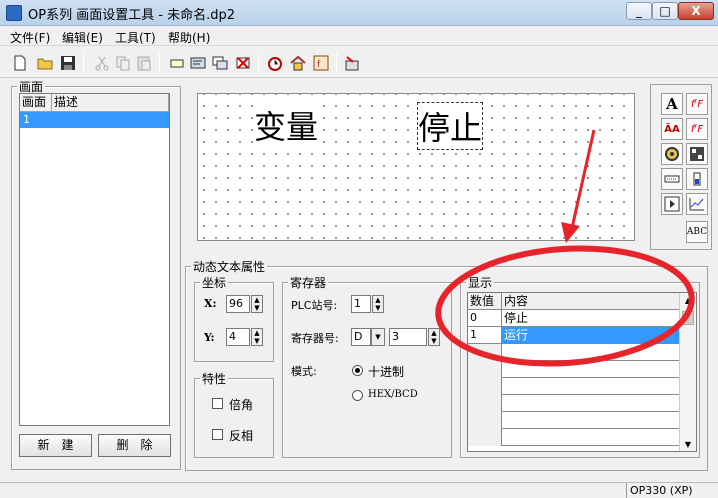 Image resolution: width=718 pixels, height=498 pixels. I want to click on double-size-label: 倍角, so click(241, 405).